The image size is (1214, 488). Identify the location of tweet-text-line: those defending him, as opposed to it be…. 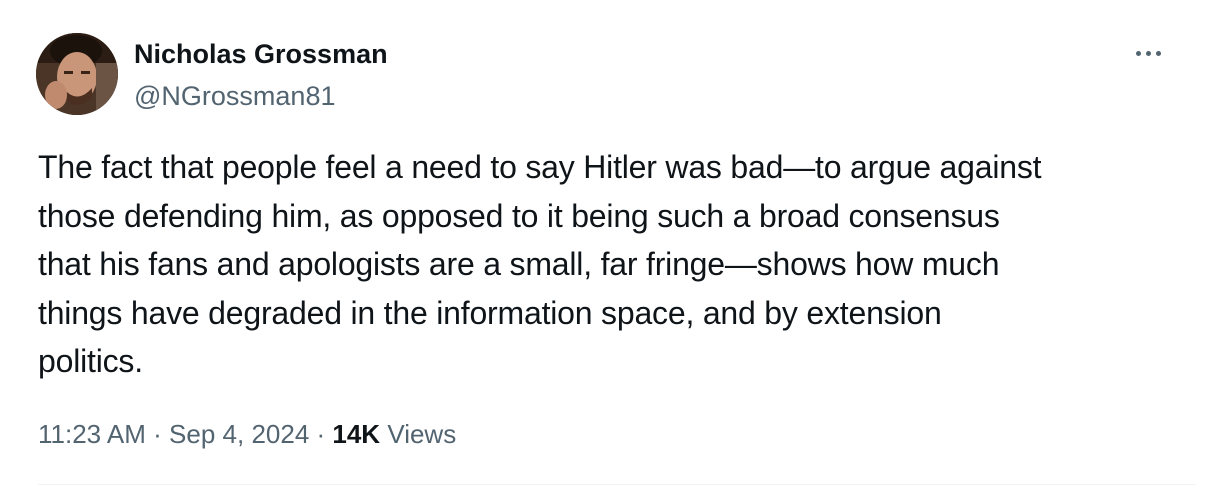
(519, 215).